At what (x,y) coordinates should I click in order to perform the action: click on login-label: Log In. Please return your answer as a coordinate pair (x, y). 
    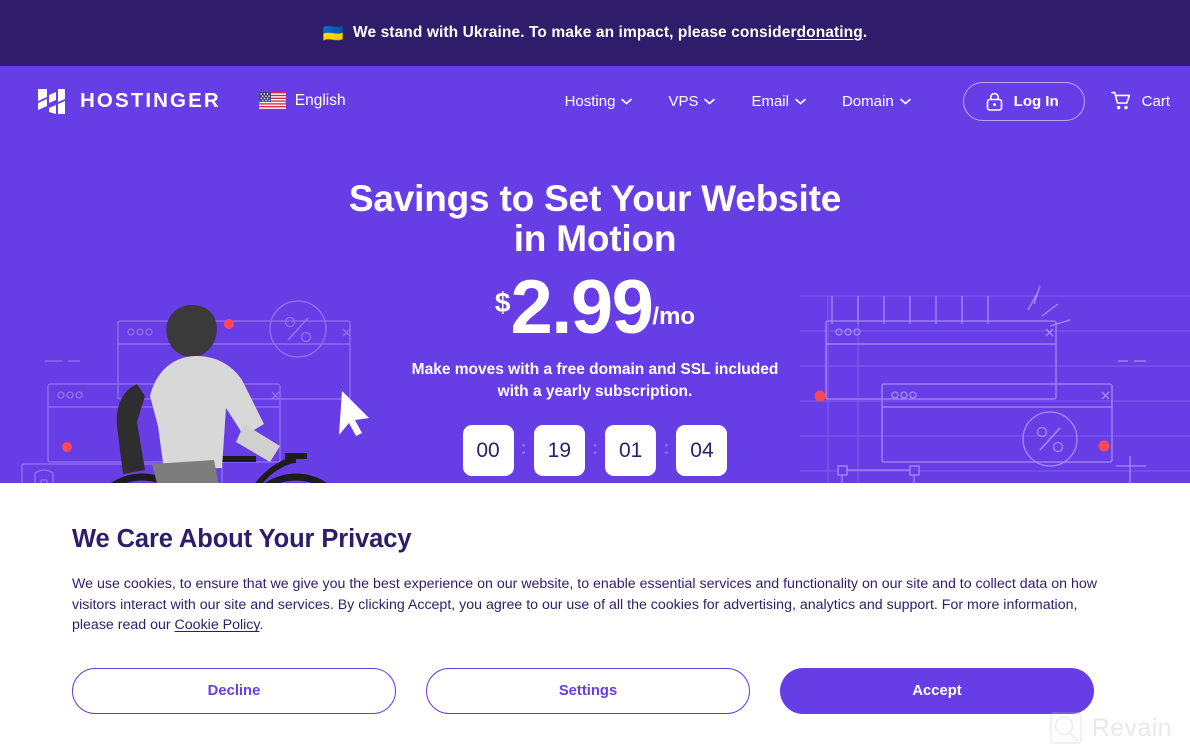
    Looking at the image, I should click on (1036, 101).